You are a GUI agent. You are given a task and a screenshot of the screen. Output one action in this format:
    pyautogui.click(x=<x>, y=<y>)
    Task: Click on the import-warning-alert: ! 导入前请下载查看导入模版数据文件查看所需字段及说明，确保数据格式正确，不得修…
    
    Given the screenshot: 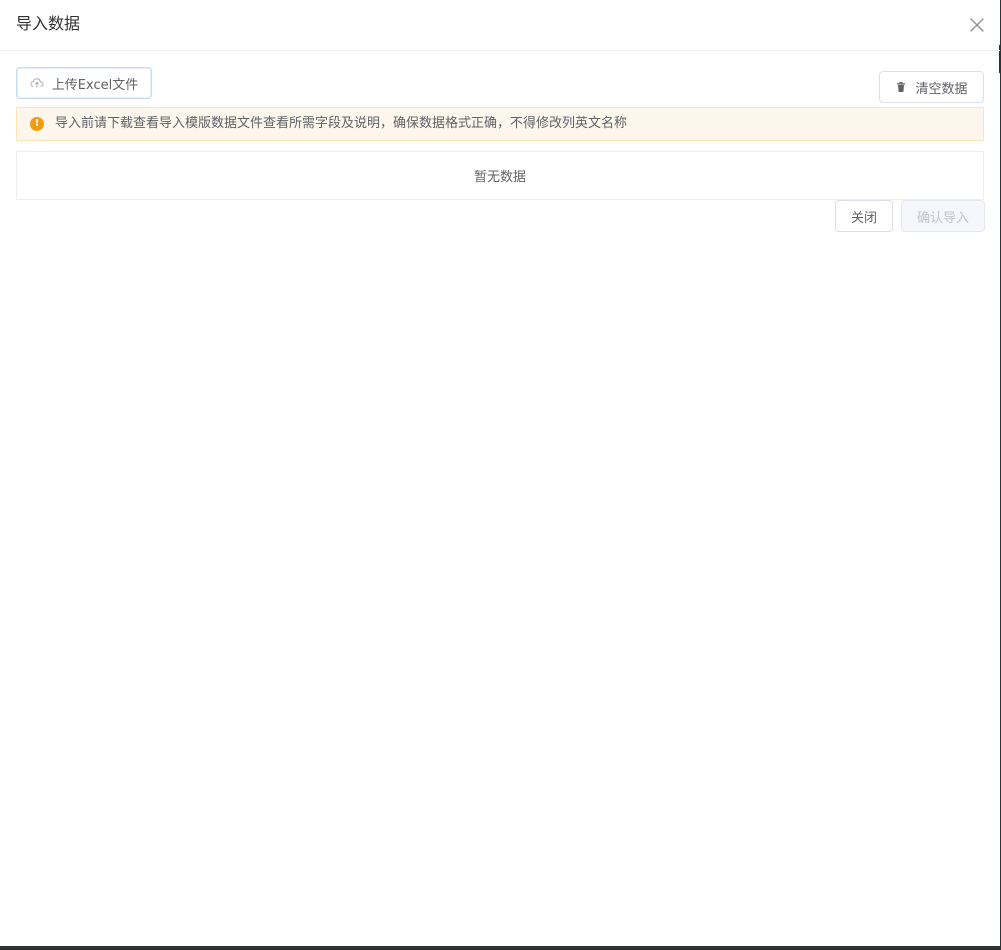 What is the action you would take?
    pyautogui.click(x=500, y=124)
    